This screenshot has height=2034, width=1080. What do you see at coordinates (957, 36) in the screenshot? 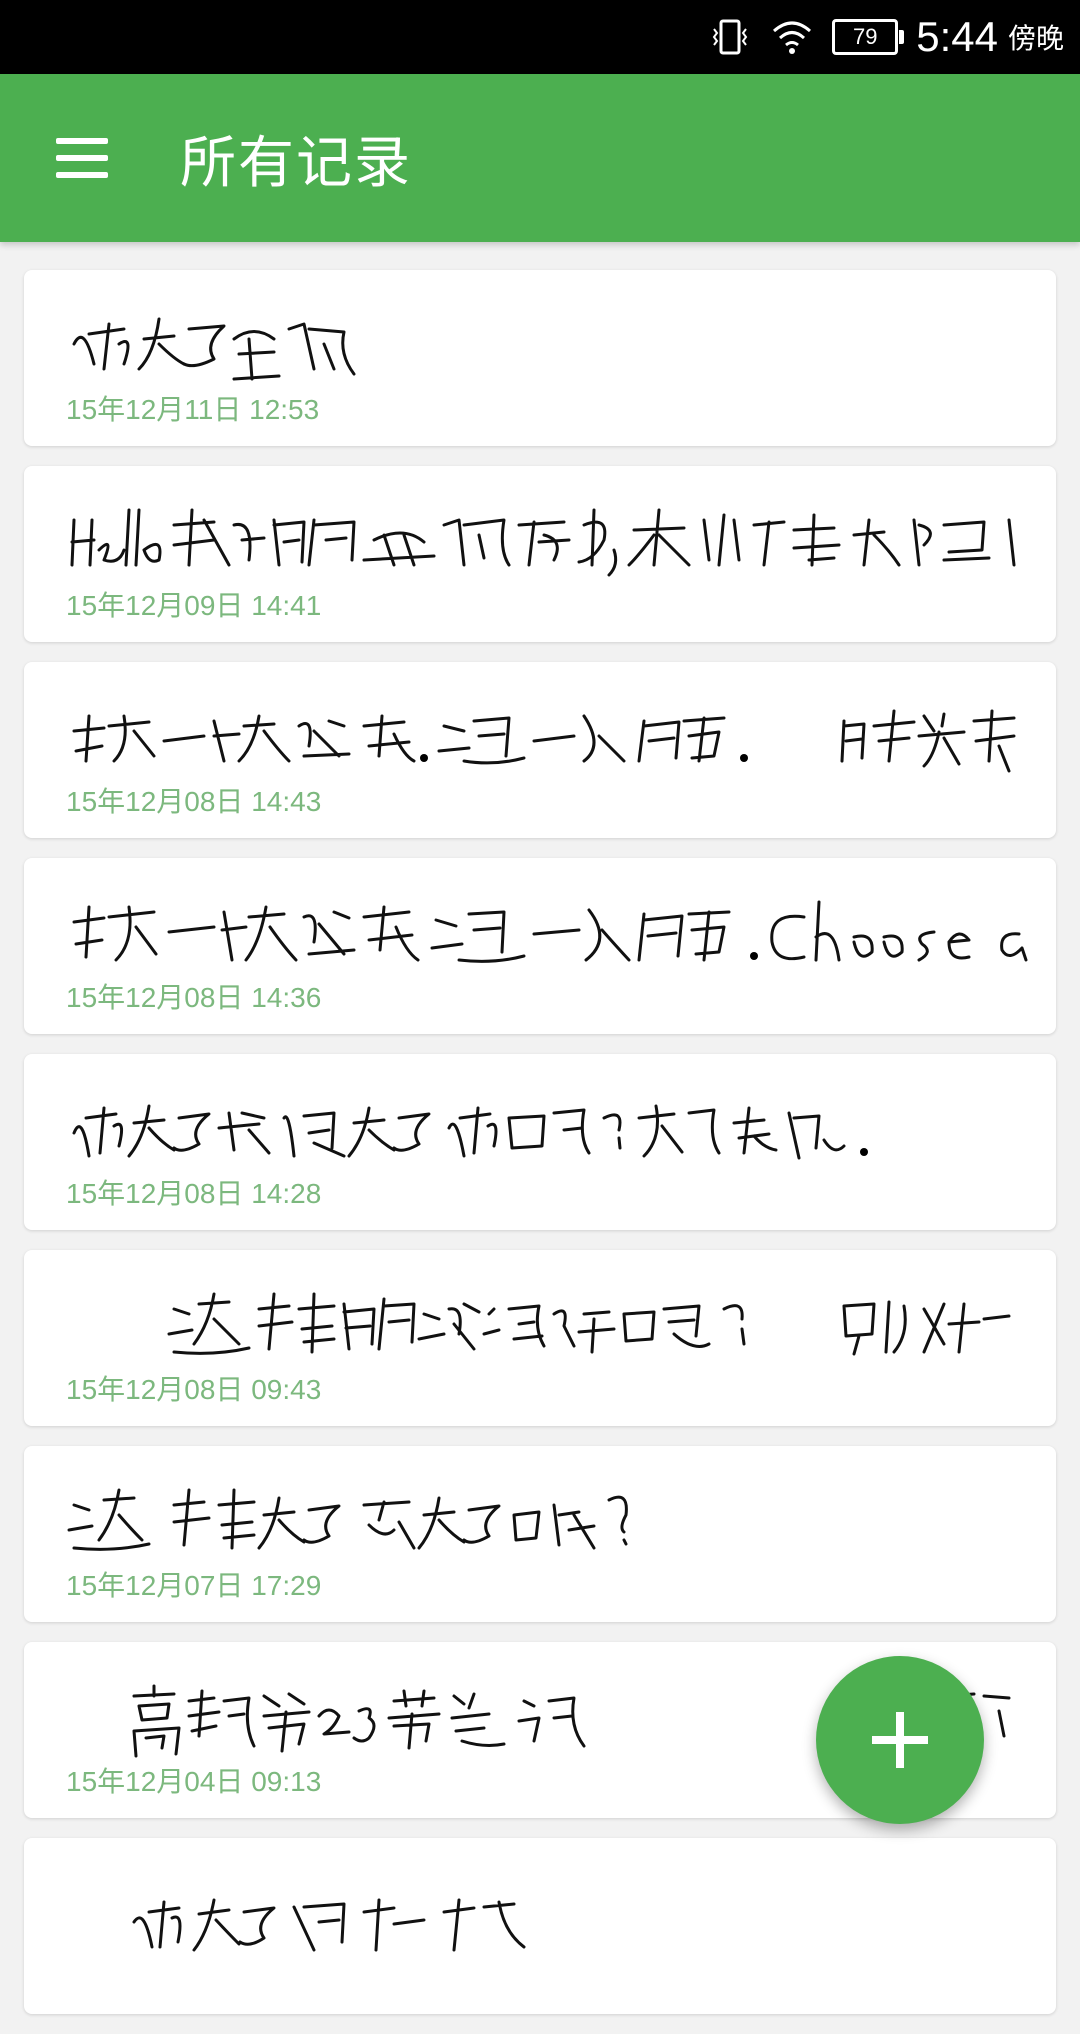
I see `clock: 5:44` at bounding box center [957, 36].